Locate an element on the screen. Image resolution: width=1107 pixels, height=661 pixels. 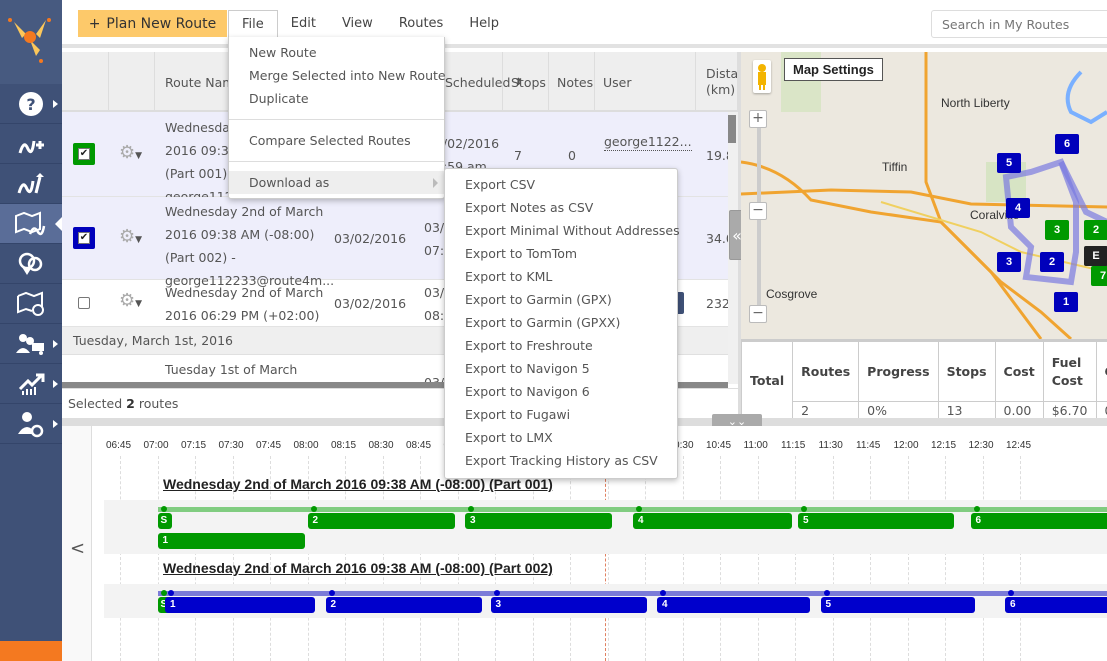
menu-view: View is located at coordinates (357, 23).